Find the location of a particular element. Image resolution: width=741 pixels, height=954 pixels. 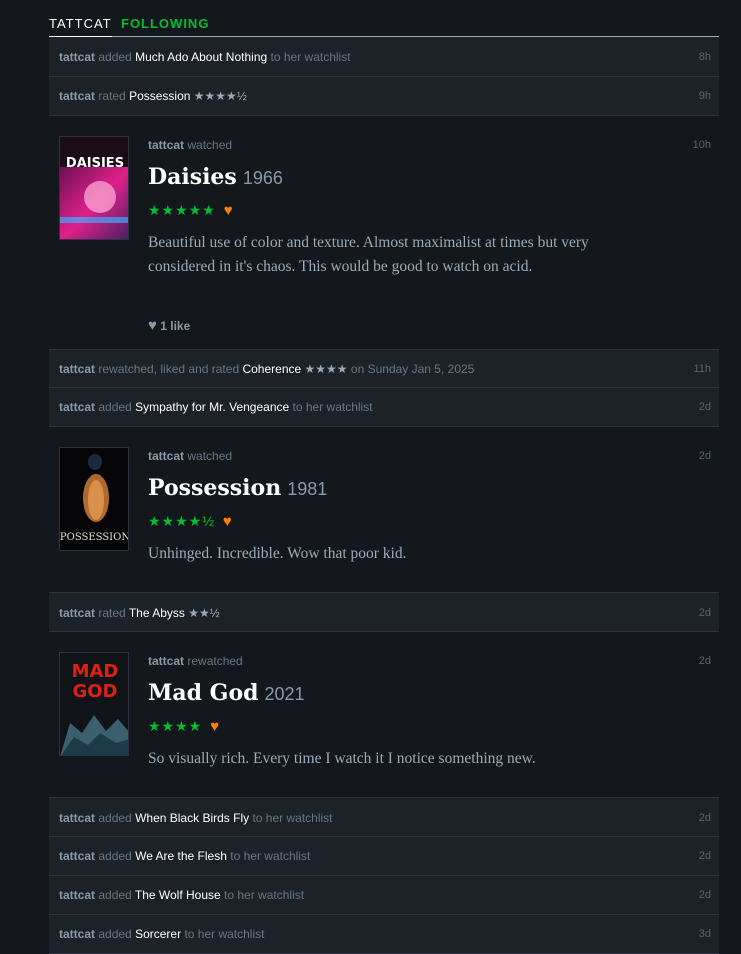

film-title: Mad God 2021 is located at coordinates (226, 693).